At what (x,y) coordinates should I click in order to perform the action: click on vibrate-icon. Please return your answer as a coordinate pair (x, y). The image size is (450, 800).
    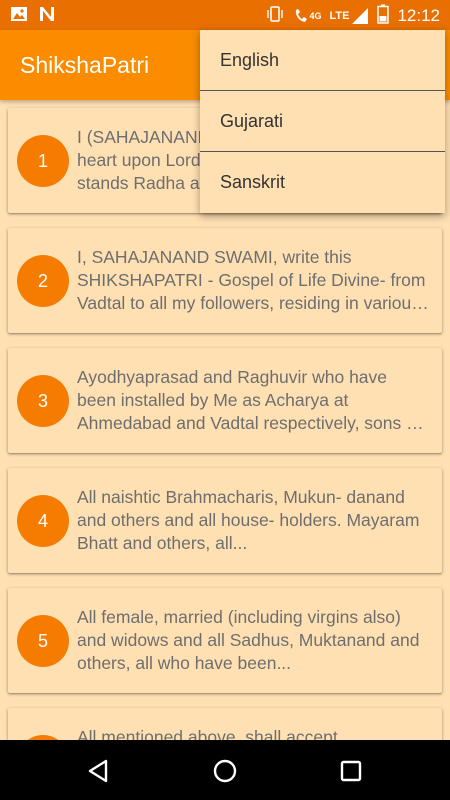
    Looking at the image, I should click on (275, 15).